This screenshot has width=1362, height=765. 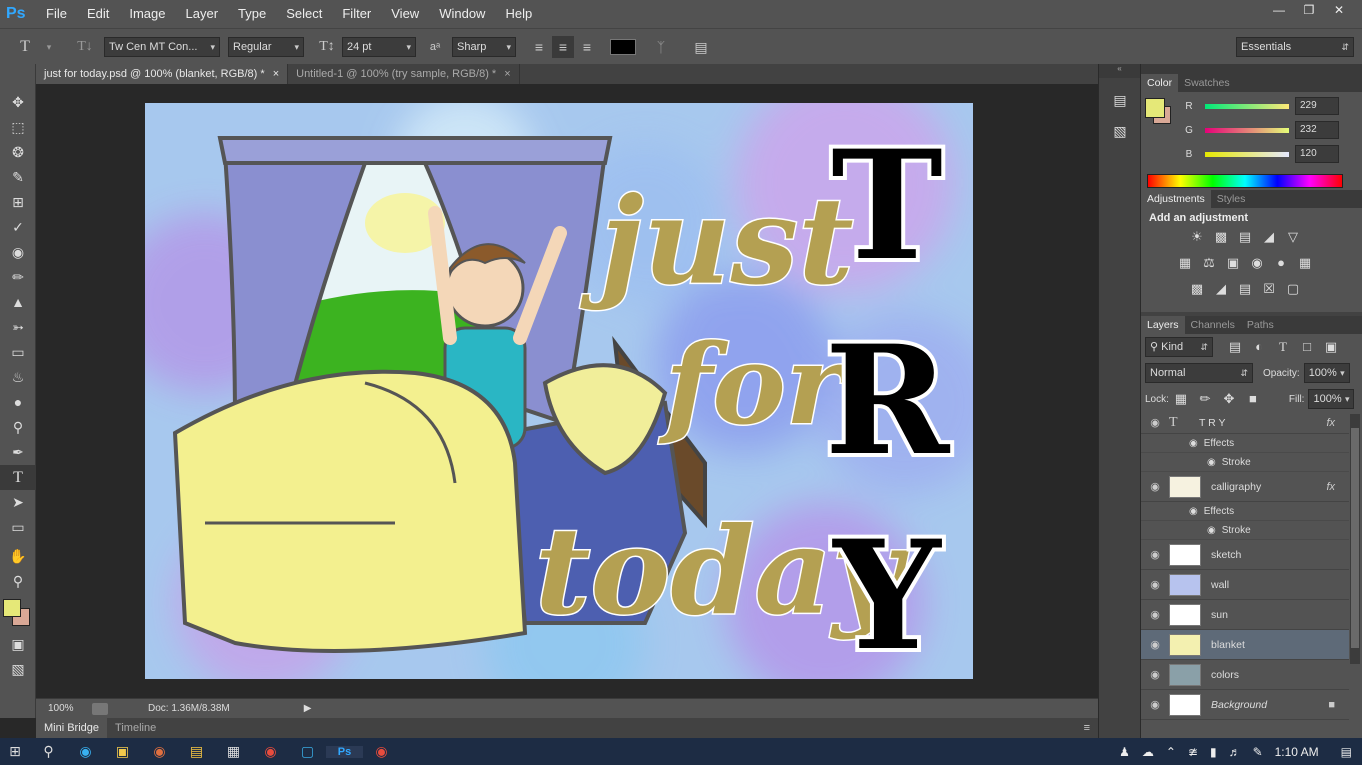 I want to click on layer-row-blanket: ◉ blanket, so click(x=1245, y=645).